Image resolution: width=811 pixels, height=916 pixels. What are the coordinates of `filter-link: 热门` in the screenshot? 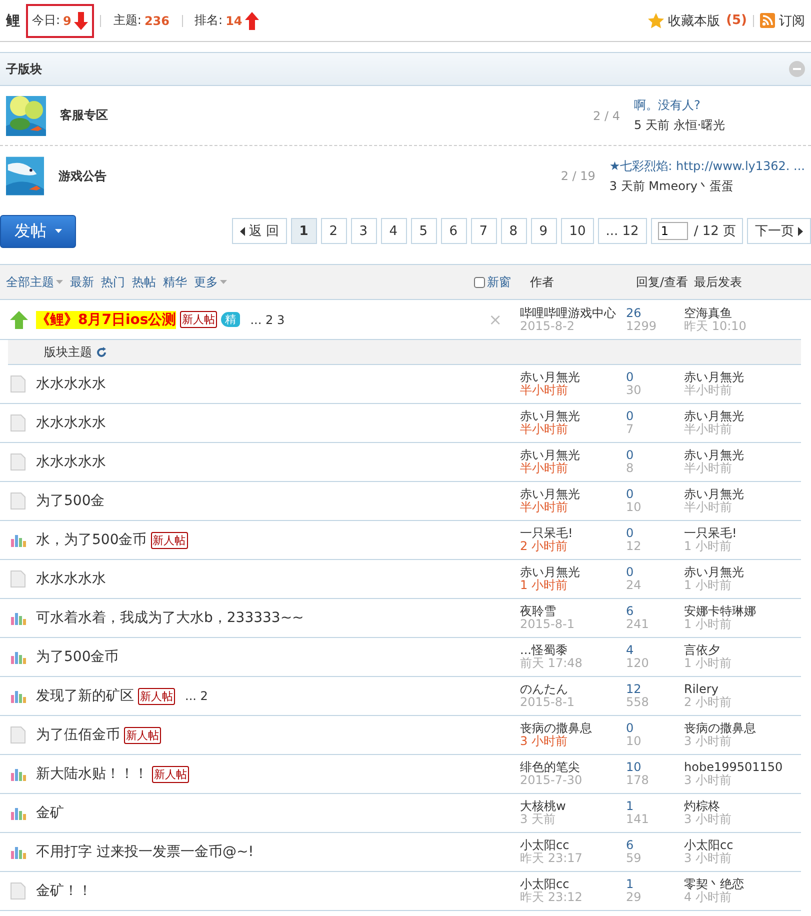 It's located at (113, 282).